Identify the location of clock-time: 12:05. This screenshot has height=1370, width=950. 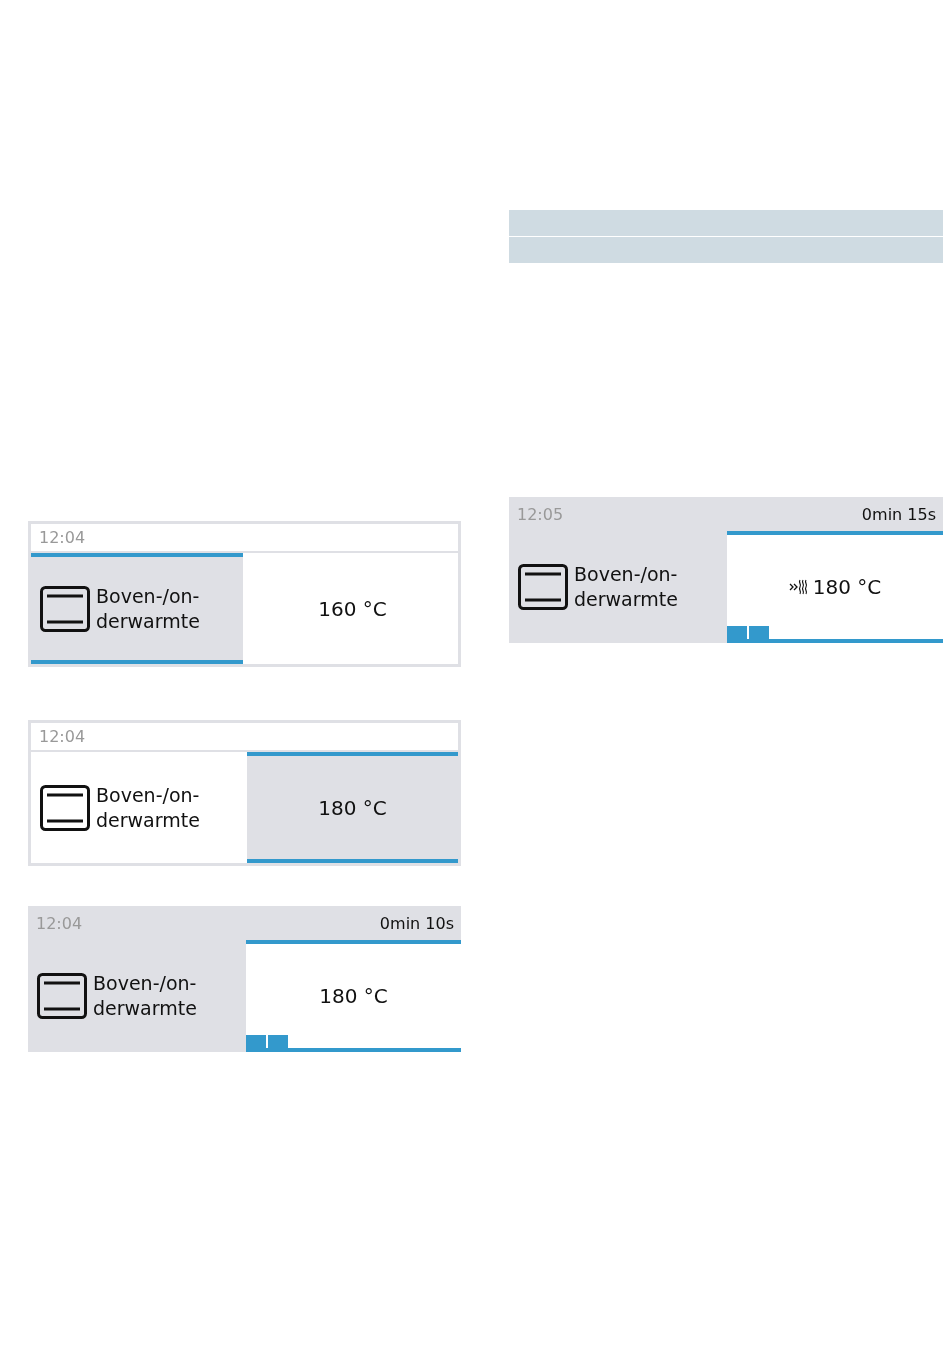
(540, 514).